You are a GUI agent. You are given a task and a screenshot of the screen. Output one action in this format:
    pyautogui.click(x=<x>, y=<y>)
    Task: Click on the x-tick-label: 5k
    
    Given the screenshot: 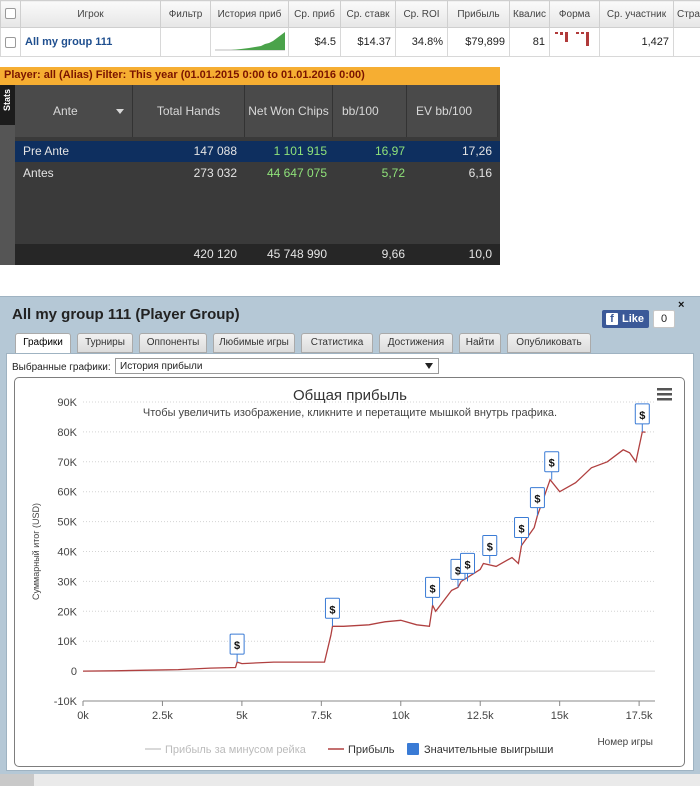 What is the action you would take?
    pyautogui.click(x=242, y=716)
    